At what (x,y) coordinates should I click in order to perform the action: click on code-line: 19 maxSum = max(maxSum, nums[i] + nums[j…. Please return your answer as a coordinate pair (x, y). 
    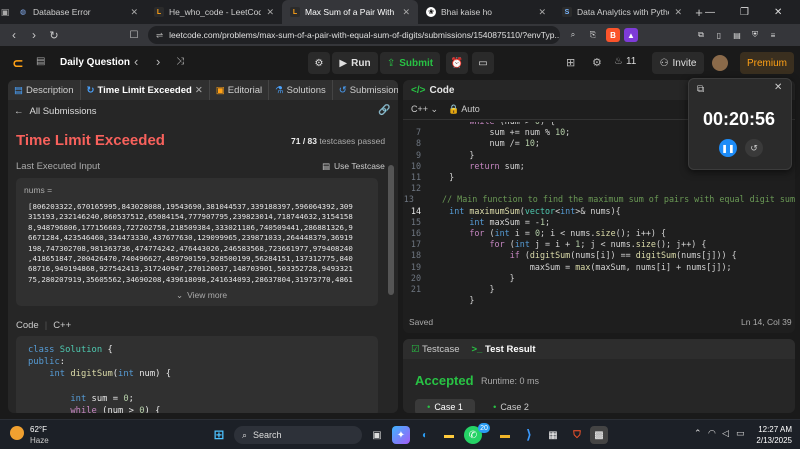
    Looking at the image, I should click on (599, 268).